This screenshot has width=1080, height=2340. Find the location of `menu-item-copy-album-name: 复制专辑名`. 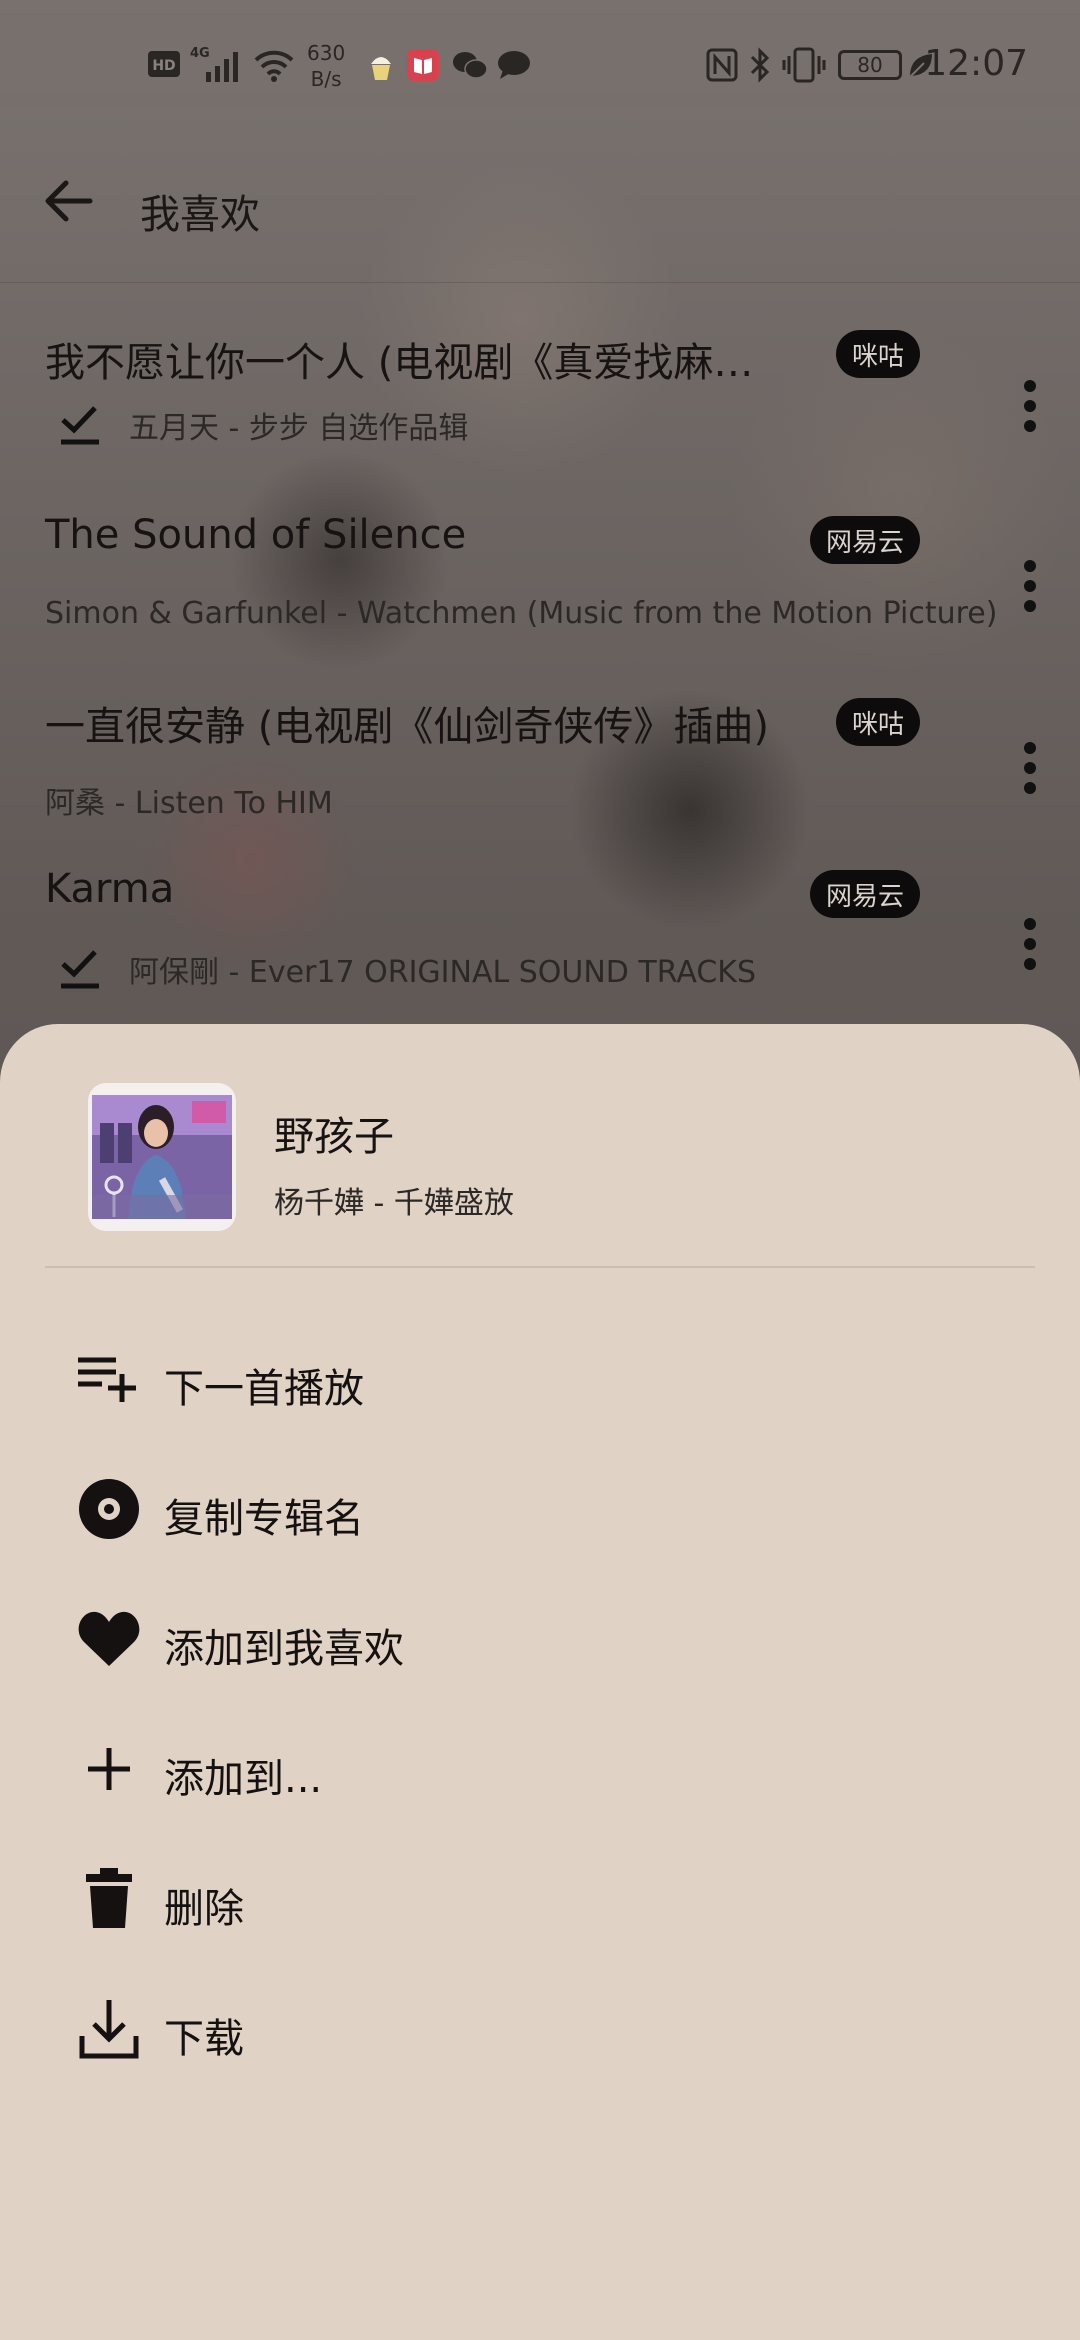

menu-item-copy-album-name: 复制专辑名 is located at coordinates (540, 1508).